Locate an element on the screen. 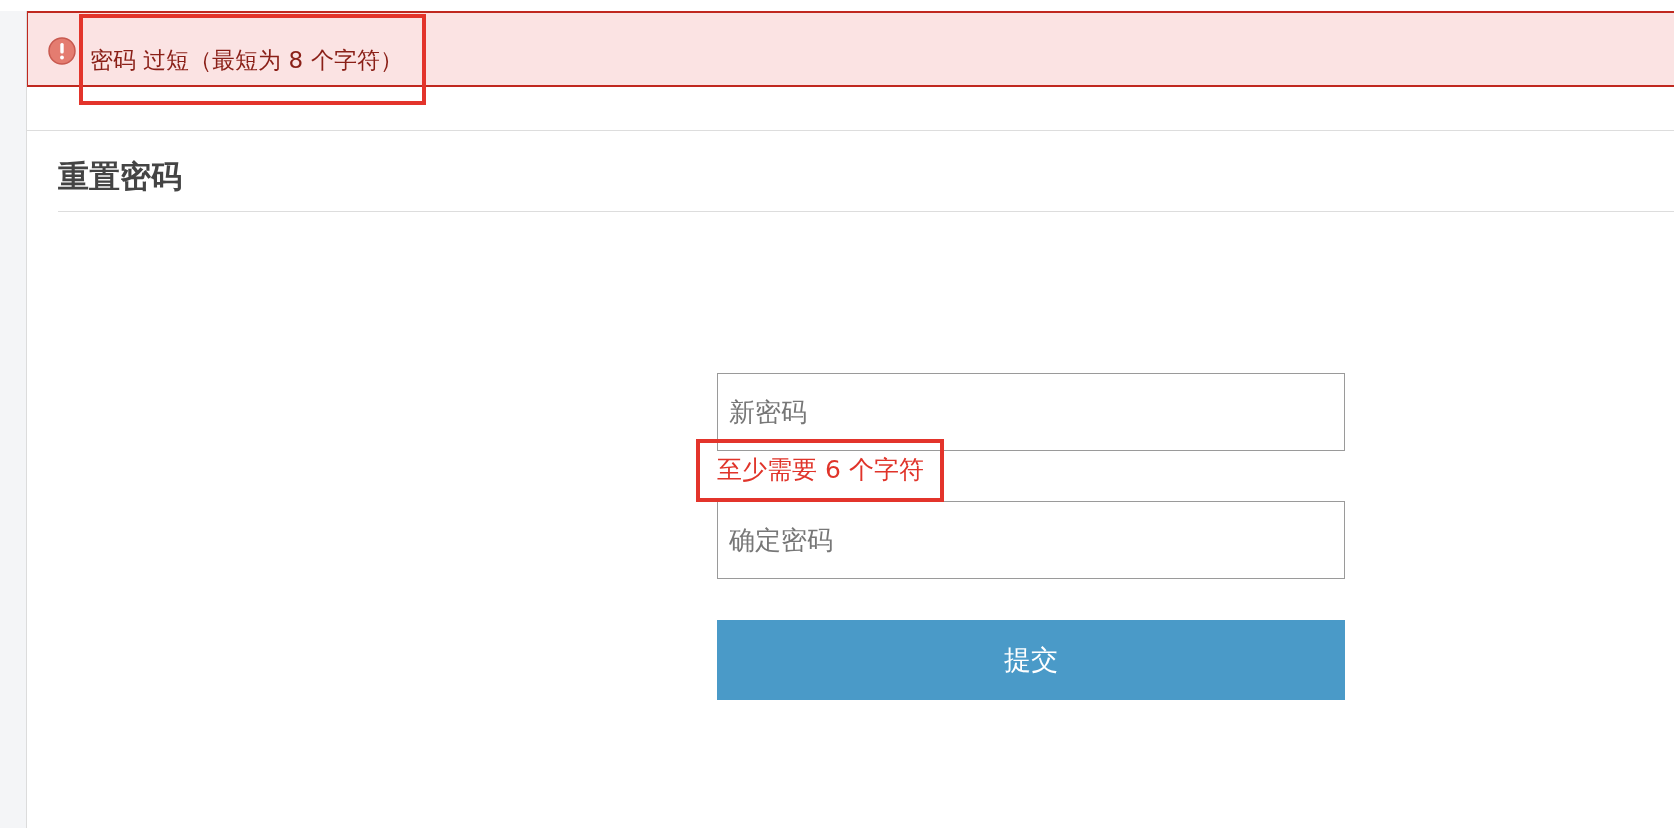 The width and height of the screenshot is (1674, 828). alert-message: 密码 过短（最短为 8 个字符） is located at coordinates (246, 60).